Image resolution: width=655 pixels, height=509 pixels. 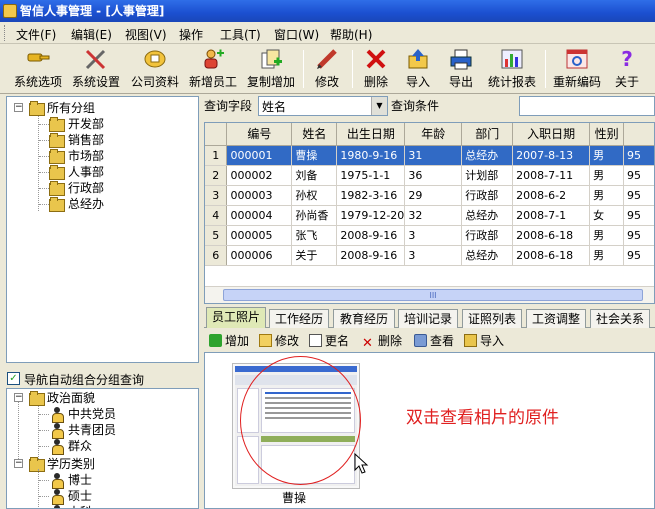 I want to click on cell-age: 29, so click(x=433, y=195).